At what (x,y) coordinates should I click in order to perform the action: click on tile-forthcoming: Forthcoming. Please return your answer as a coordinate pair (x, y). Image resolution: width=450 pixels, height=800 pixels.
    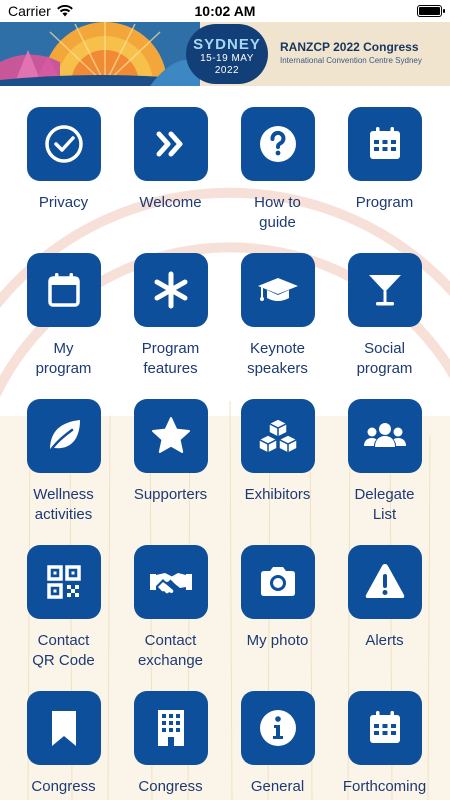
    Looking at the image, I should click on (384, 745).